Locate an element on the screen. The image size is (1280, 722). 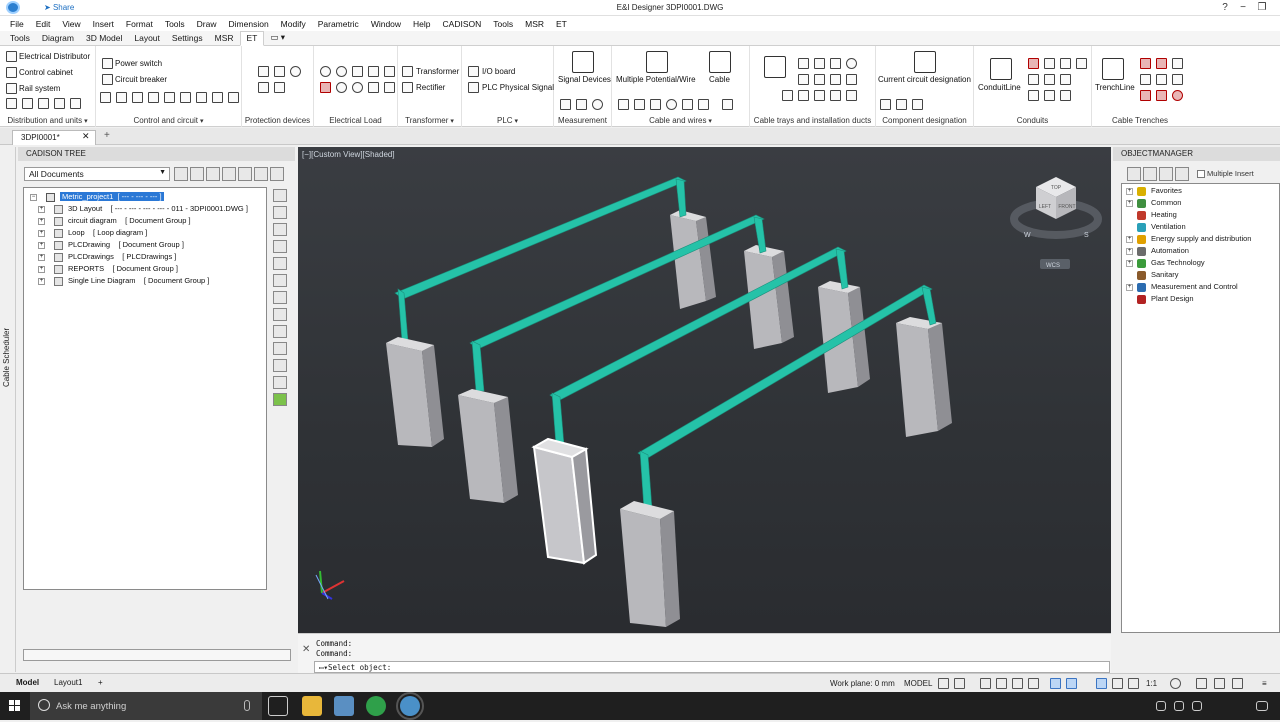
document-filter-select: All Documents ▼ is located at coordinates (97, 174).